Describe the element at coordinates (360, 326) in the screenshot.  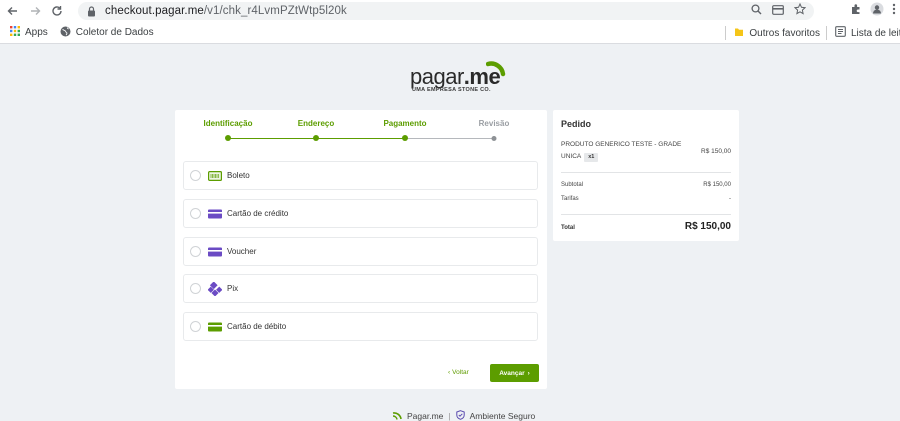
I see `payment-option-debit-card: Cartão de débito` at that location.